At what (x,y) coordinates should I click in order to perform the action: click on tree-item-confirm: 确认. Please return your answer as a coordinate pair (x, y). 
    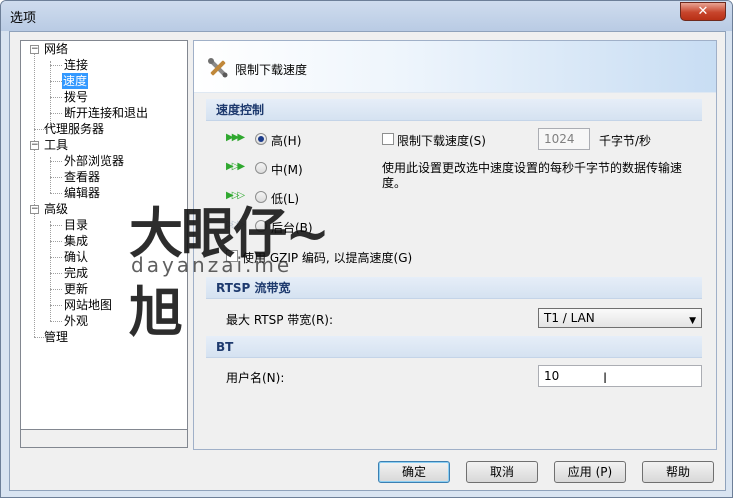
    Looking at the image, I should click on (76, 257).